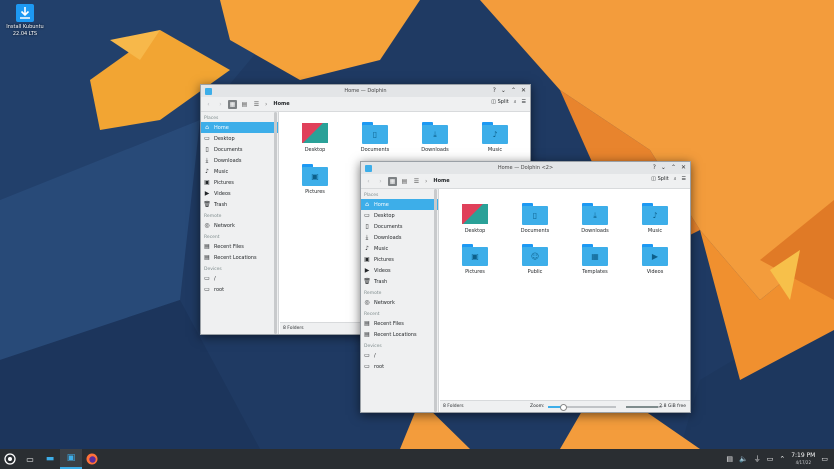  I want to click on window-titlebar: Home — Dolphin <2> ? ⌄ ⌃ ✕, so click(525, 168).